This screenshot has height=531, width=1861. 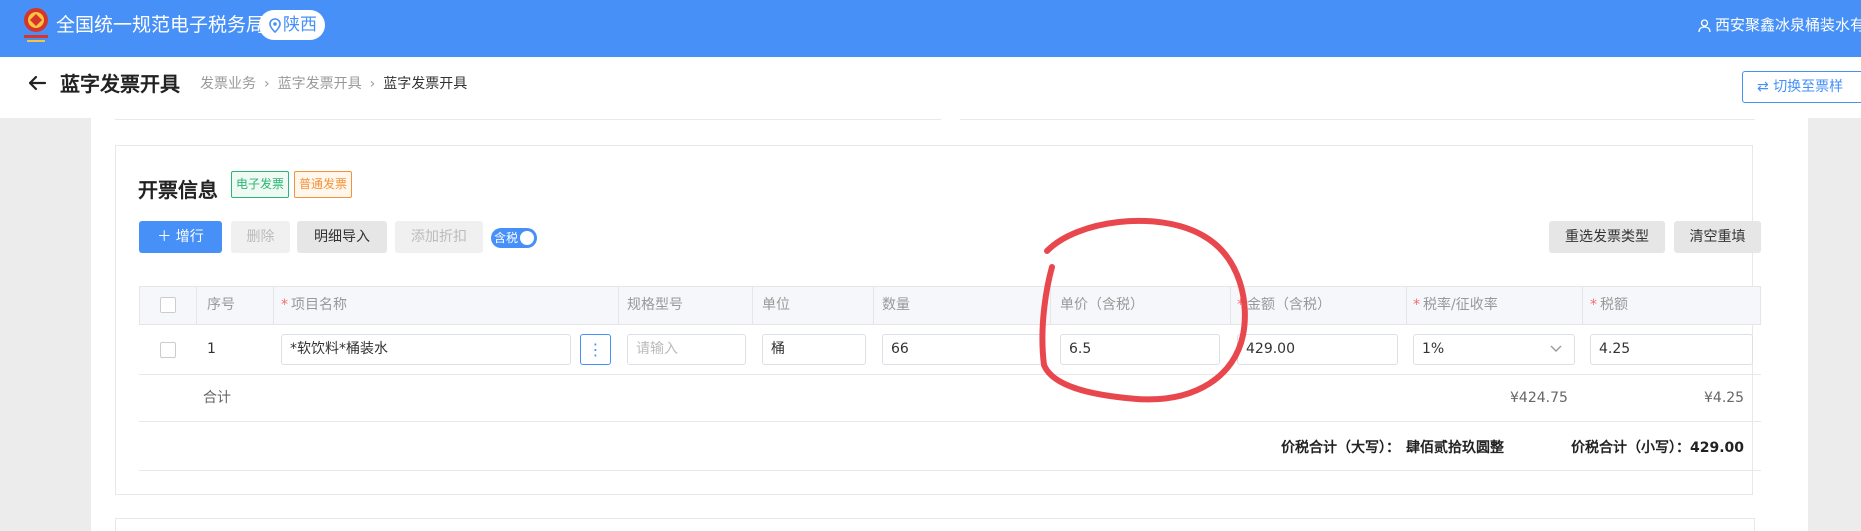 What do you see at coordinates (1630, 448) in the screenshot?
I see `total-in-figures-label: 价税合计（小写）：` at bounding box center [1630, 448].